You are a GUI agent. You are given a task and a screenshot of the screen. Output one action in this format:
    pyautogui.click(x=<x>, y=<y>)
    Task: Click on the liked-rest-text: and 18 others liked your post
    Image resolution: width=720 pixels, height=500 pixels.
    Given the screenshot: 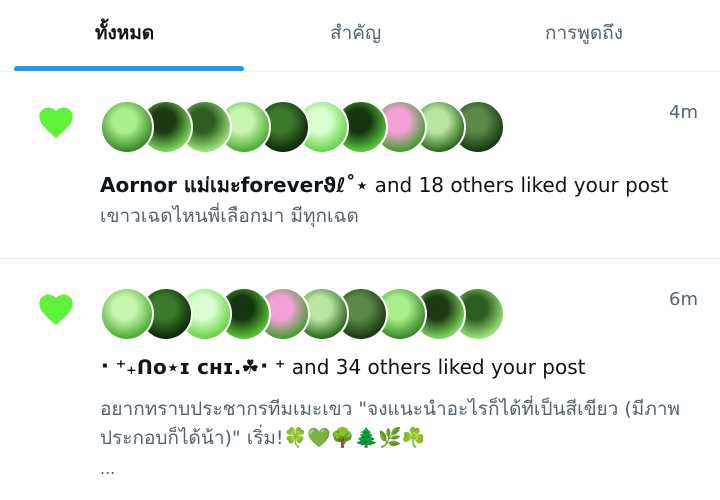 What is the action you would take?
    pyautogui.click(x=518, y=185)
    